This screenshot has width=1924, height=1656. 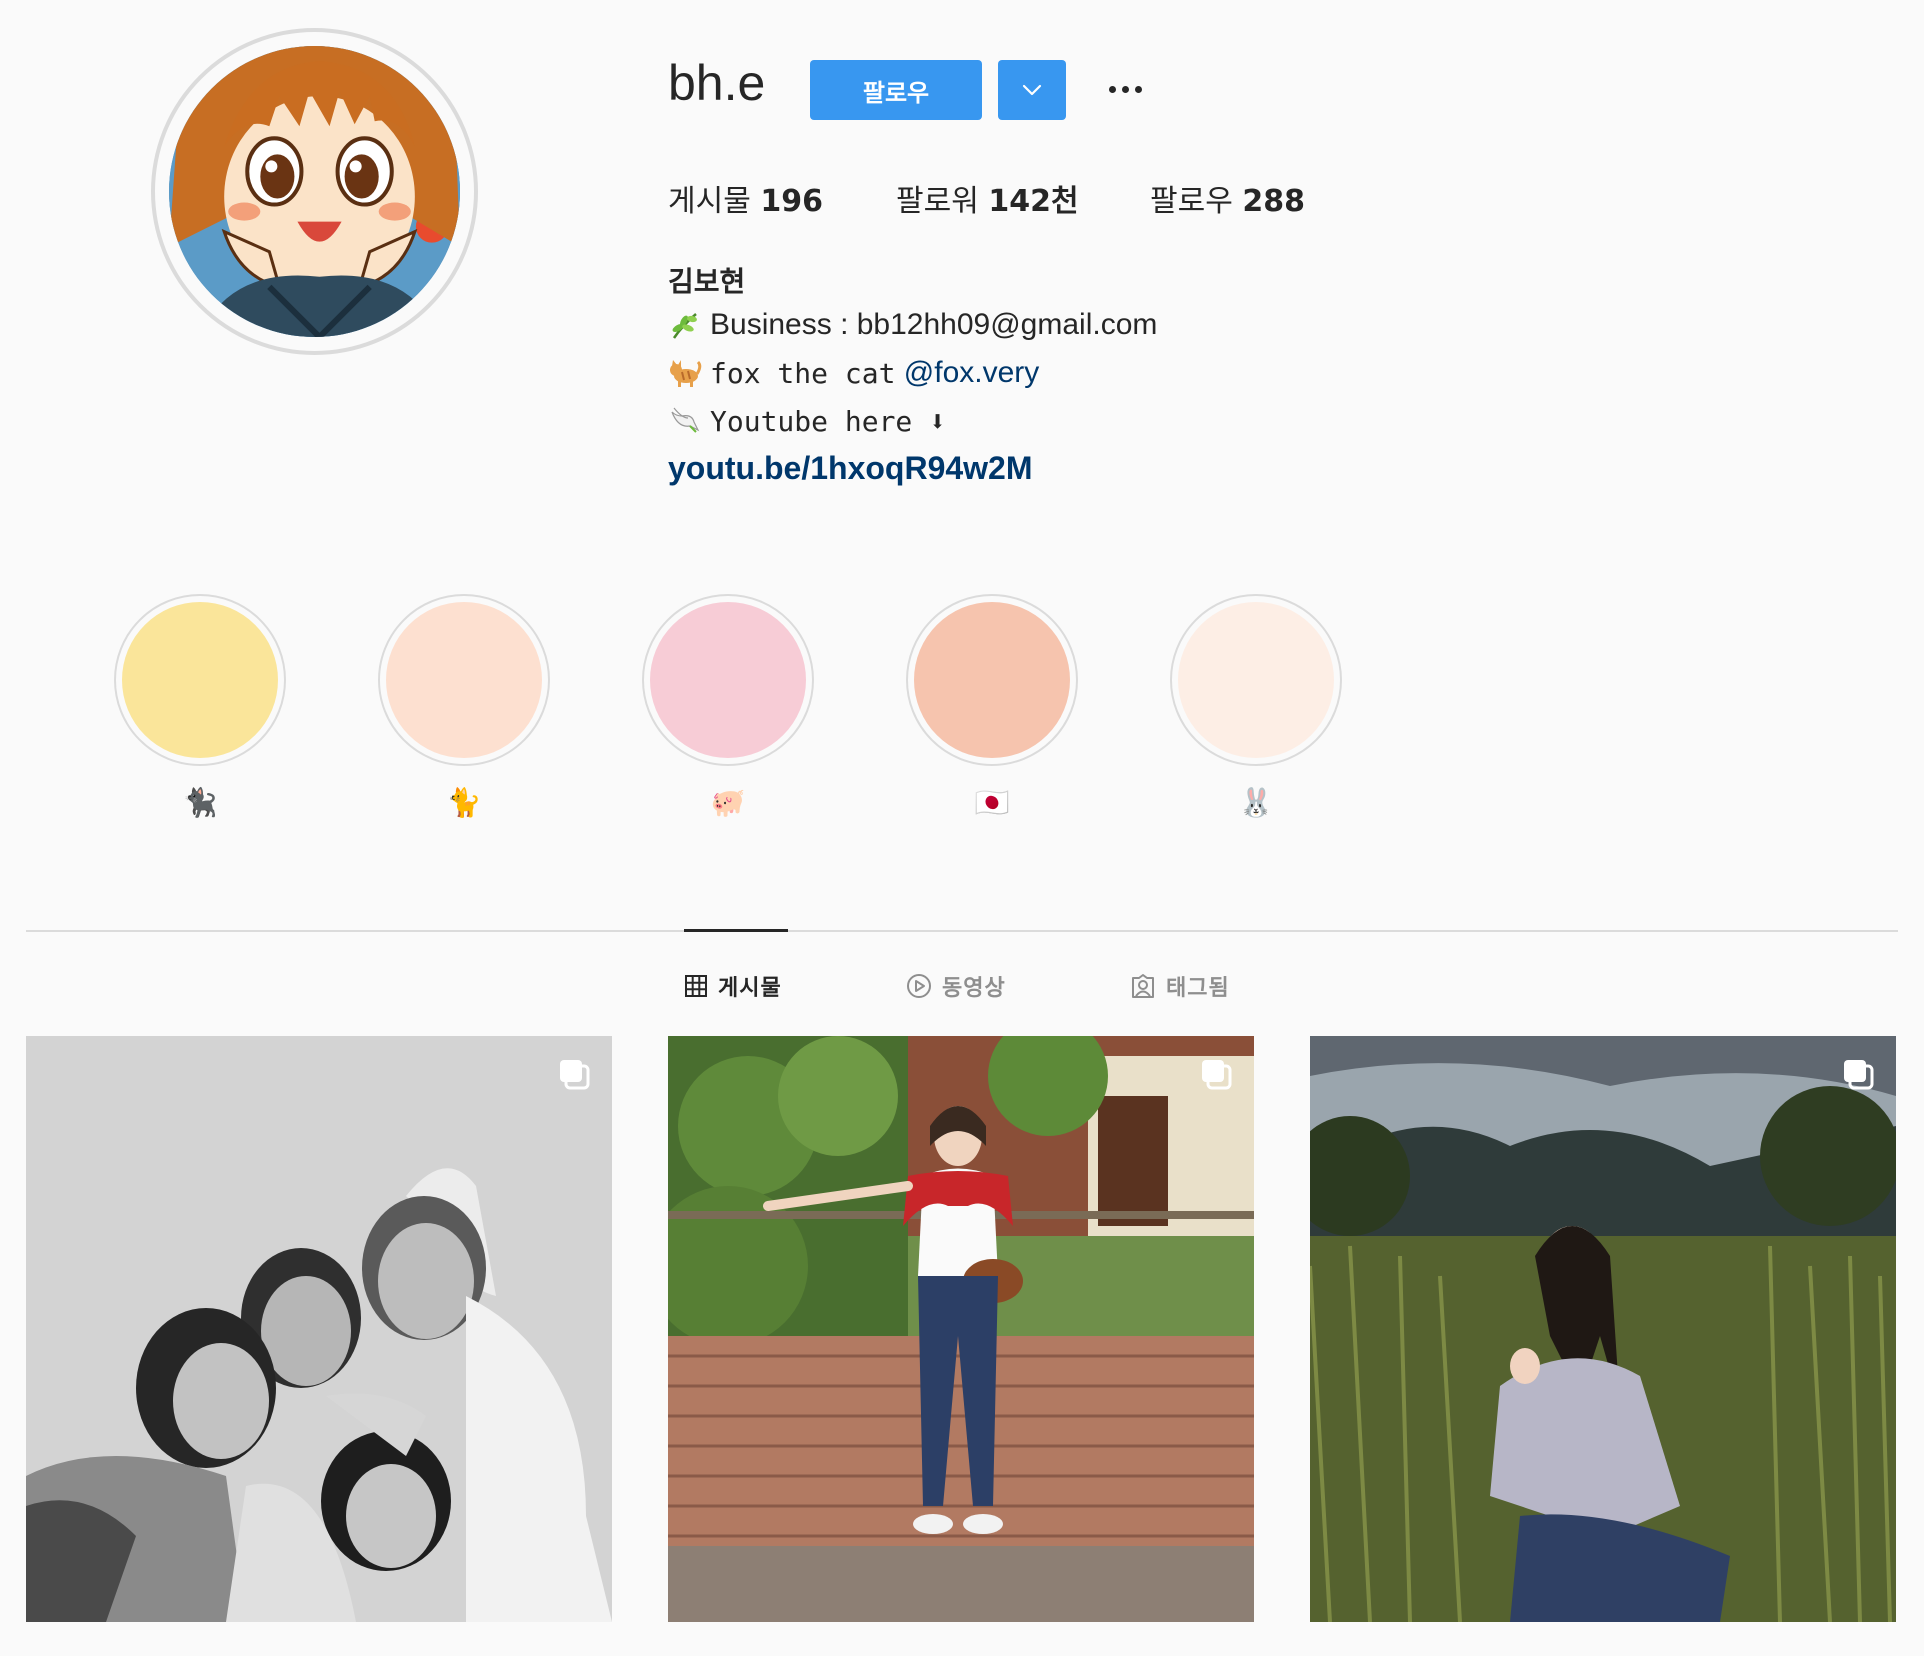 I want to click on tagged-user-icon, so click(x=1143, y=986).